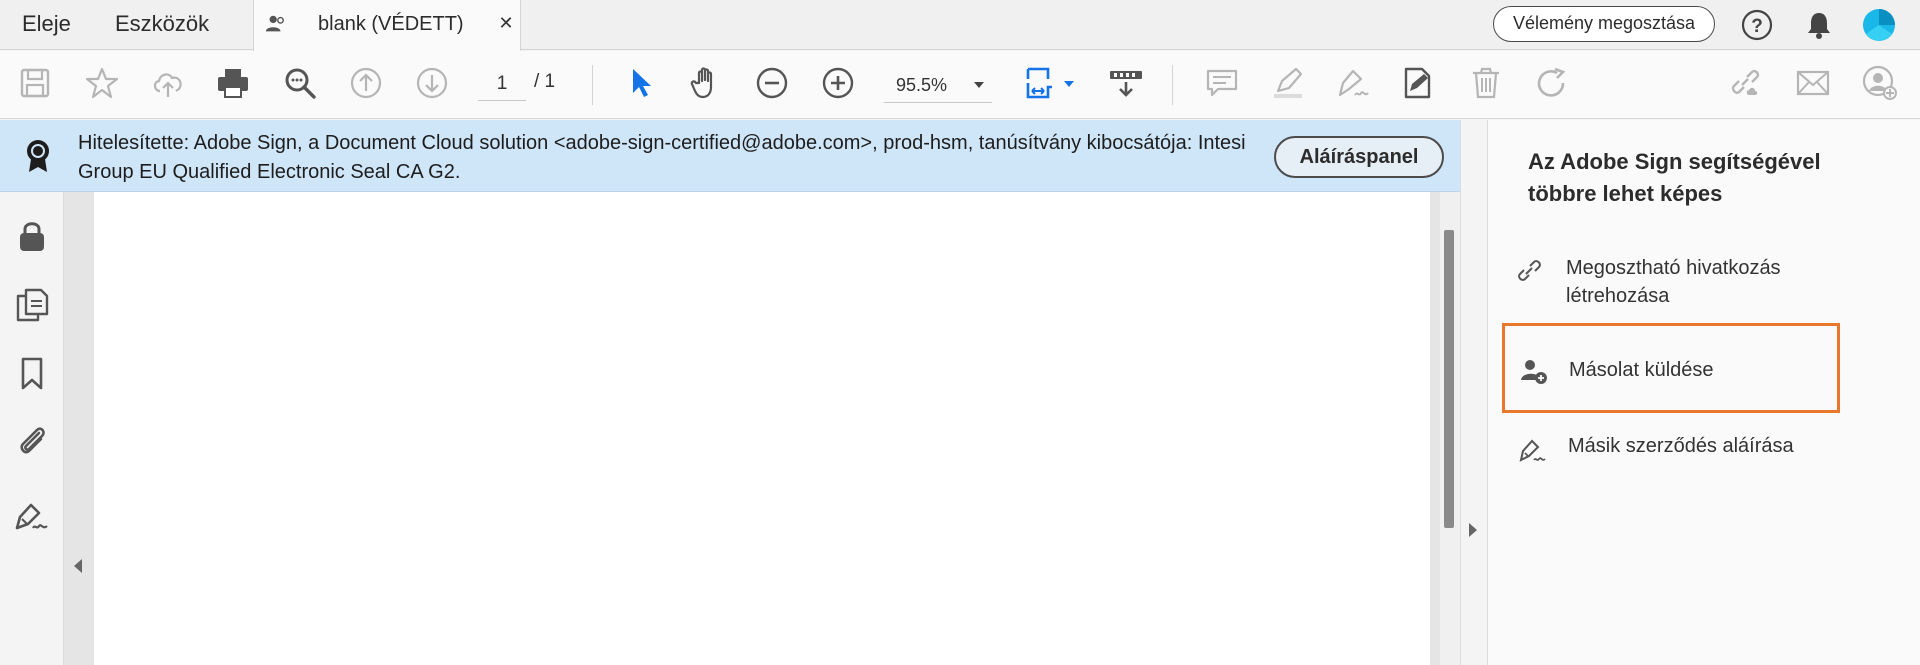 This screenshot has height=665, width=1920. Describe the element at coordinates (1126, 83) in the screenshot. I see `scroll-mode-icon` at that location.